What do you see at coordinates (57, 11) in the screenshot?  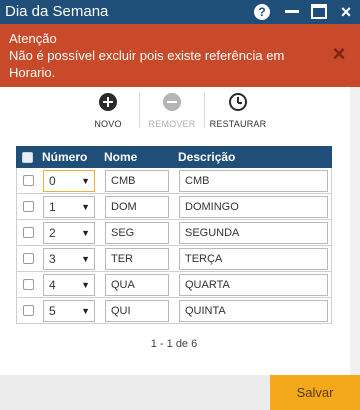 I see `window-title: Dia da Semana` at bounding box center [57, 11].